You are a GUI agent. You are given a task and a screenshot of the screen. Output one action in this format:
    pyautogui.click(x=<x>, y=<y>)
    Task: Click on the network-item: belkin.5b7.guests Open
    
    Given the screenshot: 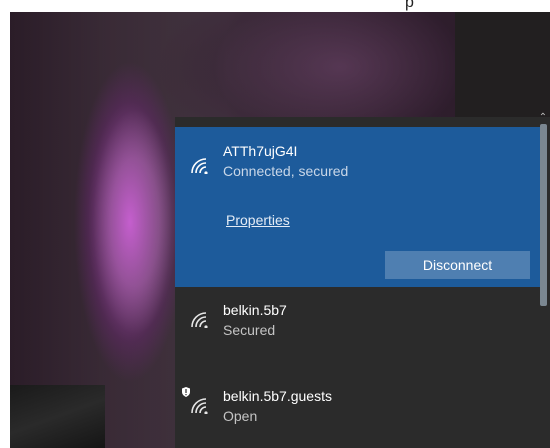 What is the action you would take?
    pyautogui.click(x=357, y=410)
    